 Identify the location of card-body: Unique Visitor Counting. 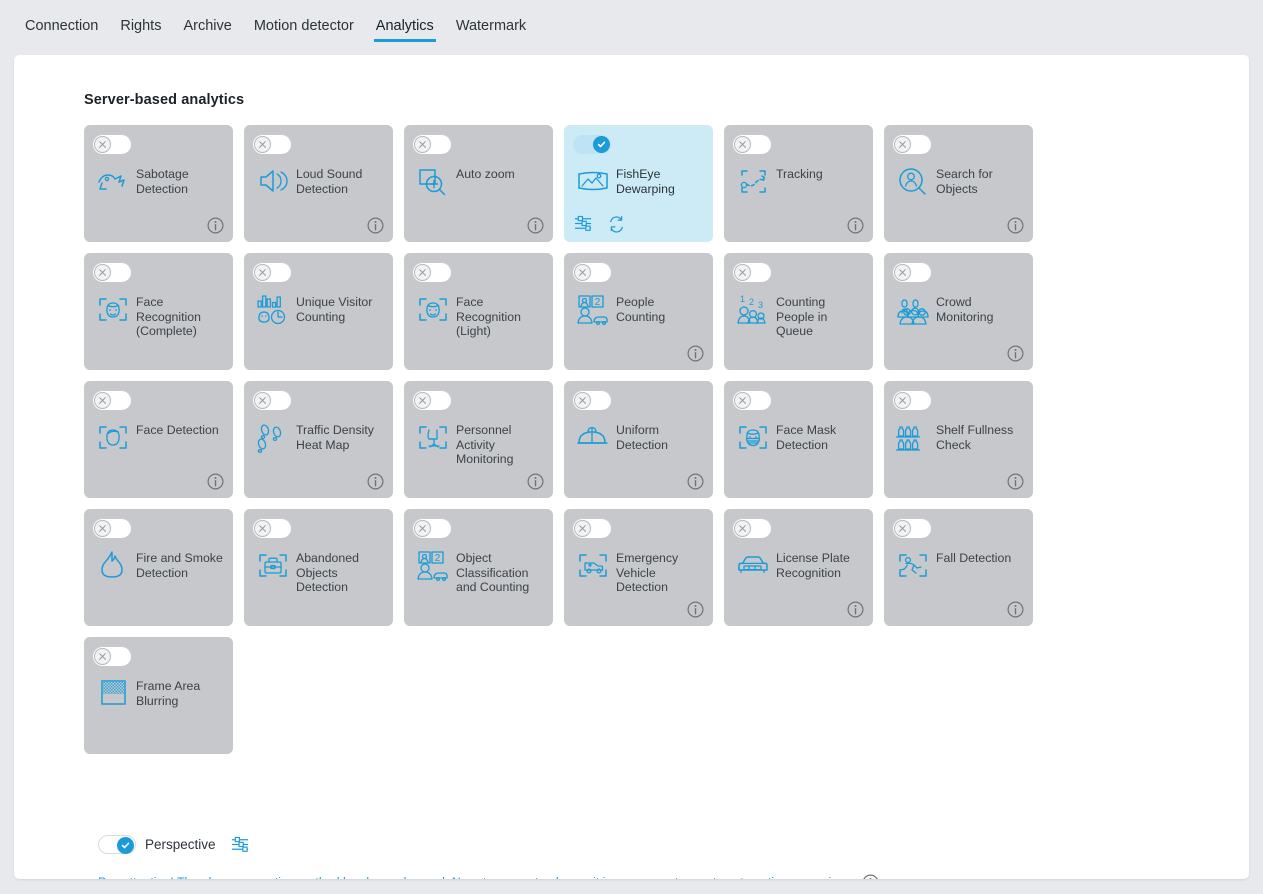
(315, 309).